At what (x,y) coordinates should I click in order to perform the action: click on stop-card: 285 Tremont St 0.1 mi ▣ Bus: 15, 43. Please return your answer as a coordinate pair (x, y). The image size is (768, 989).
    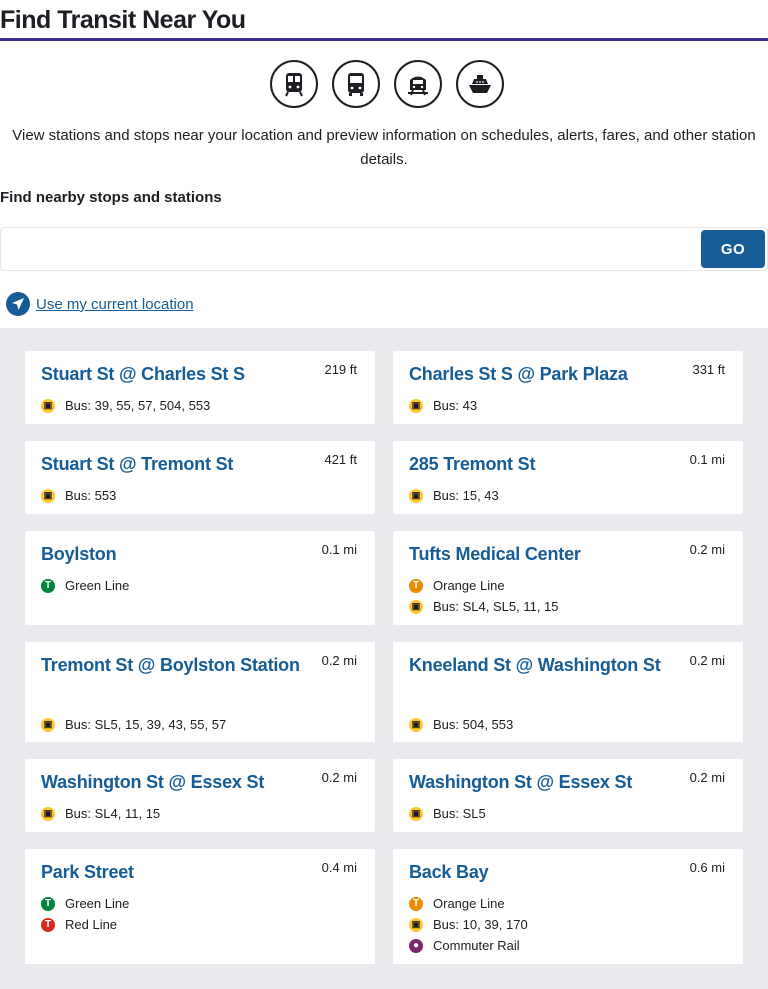
    Looking at the image, I should click on (568, 477).